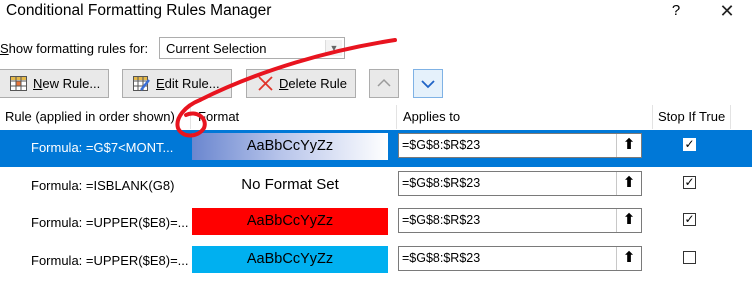 The image size is (752, 300). I want to click on dialog-title: Conditional Formatting Rules Manager, so click(139, 10).